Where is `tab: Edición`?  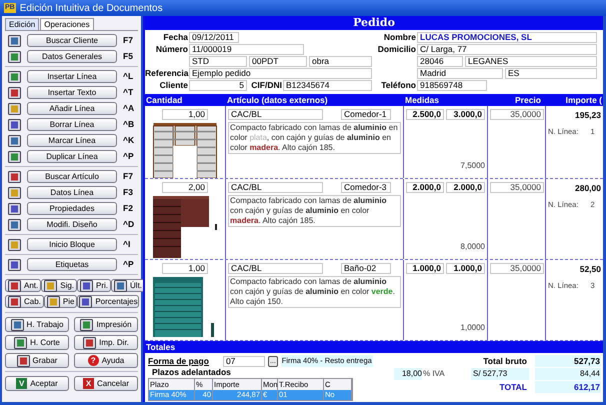 tab: Edición is located at coordinates (22, 24).